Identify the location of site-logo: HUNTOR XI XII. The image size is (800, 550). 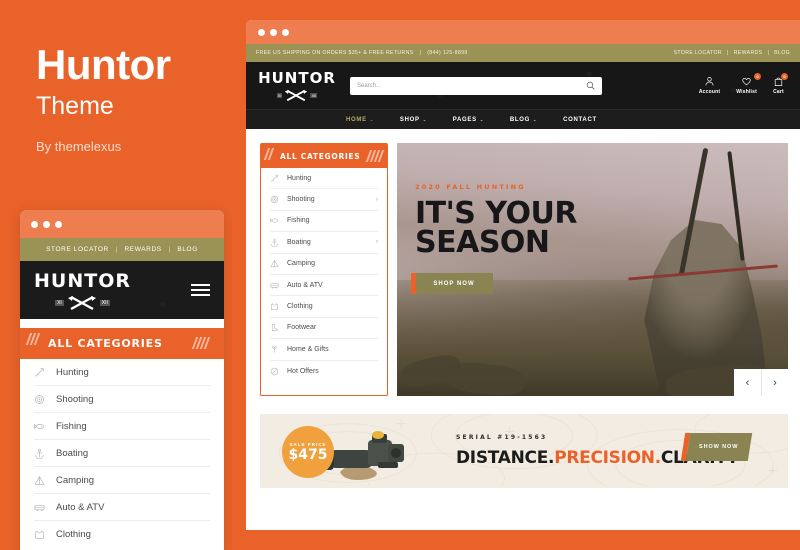
(297, 85).